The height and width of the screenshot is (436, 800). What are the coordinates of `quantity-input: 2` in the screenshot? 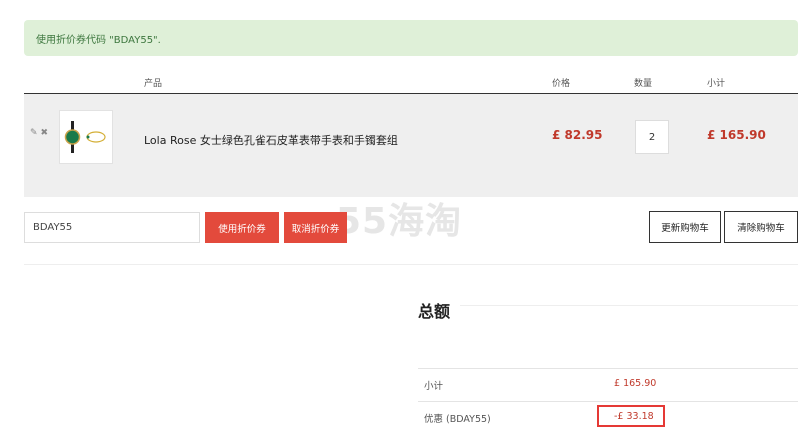 It's located at (652, 137).